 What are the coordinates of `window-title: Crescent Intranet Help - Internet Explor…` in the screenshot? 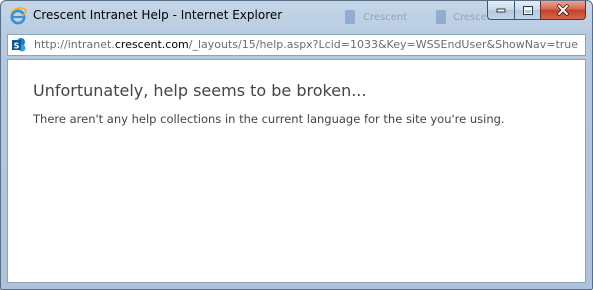 It's located at (158, 15).